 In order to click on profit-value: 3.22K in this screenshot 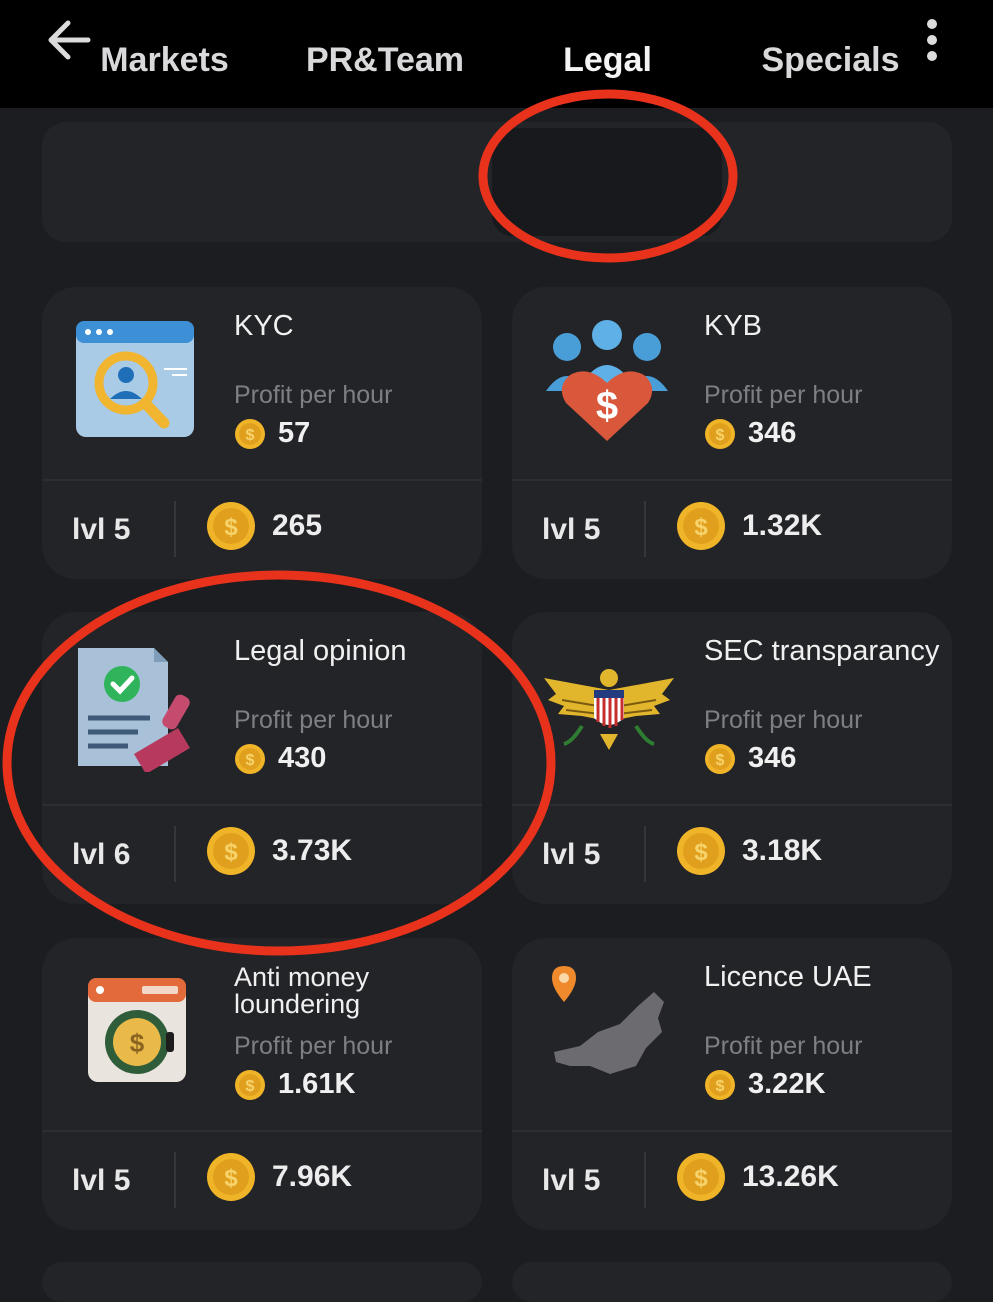, I will do `click(787, 1084)`.